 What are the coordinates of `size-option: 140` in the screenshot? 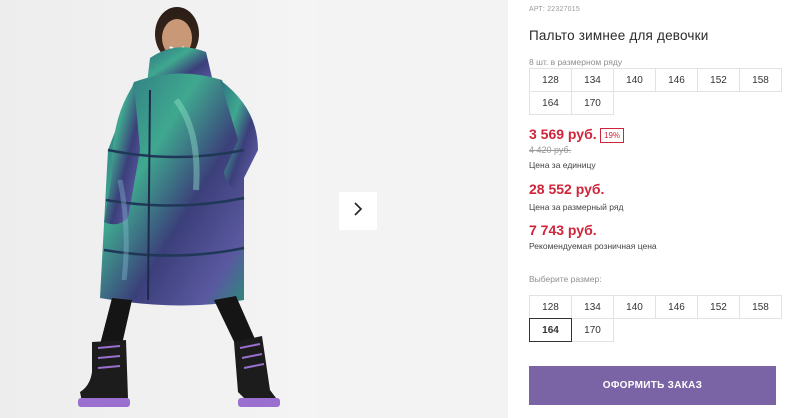 It's located at (634, 307).